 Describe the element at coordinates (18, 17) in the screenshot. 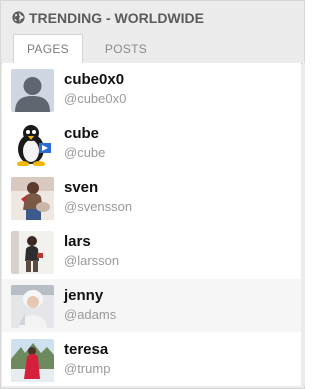

I see `globe-icon` at that location.